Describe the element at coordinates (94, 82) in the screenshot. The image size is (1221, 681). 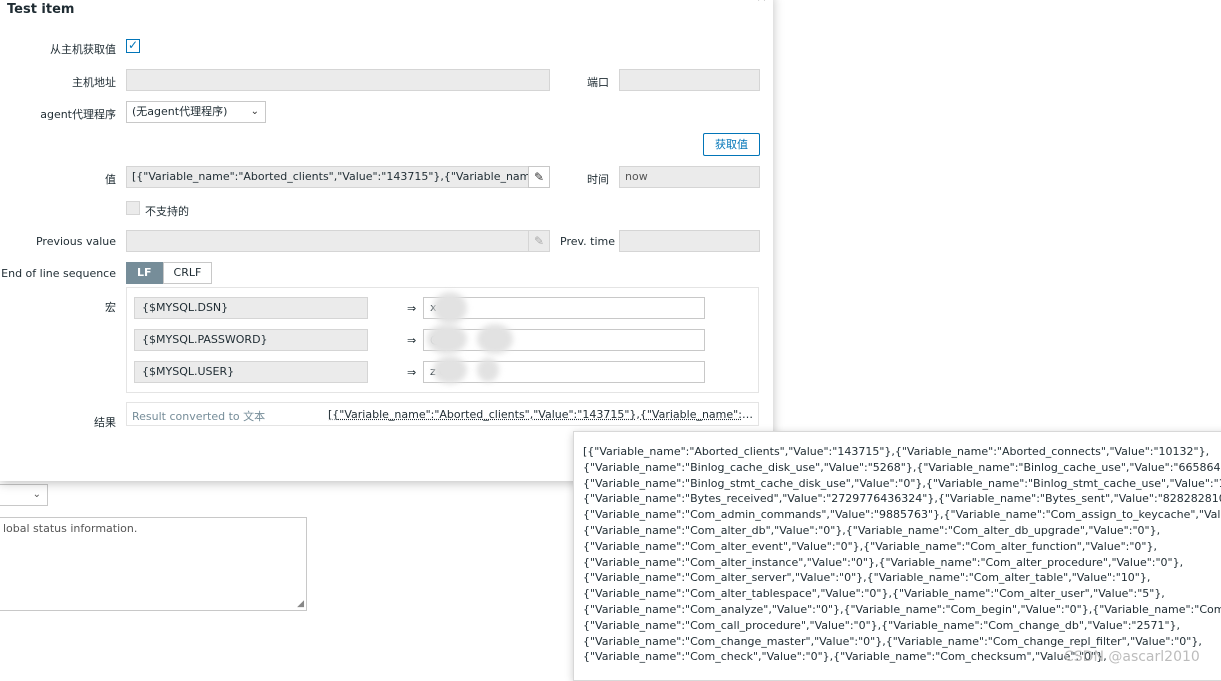
I see `host-address-label: 主机地址` at that location.